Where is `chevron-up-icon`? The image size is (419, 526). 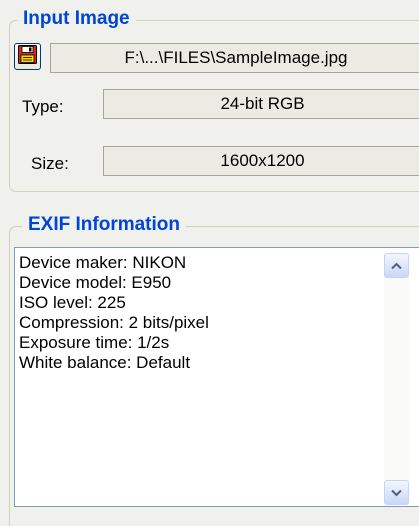 chevron-up-icon is located at coordinates (396, 266).